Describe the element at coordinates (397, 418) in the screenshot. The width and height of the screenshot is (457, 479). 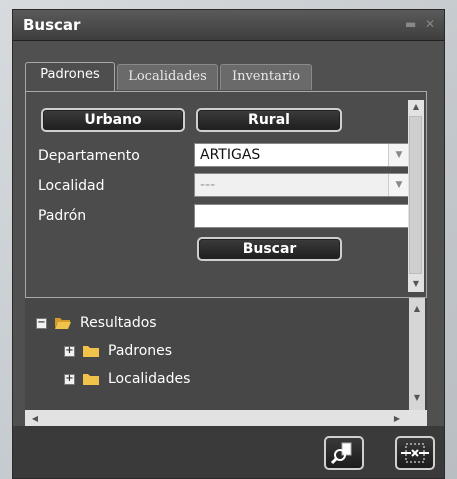
I see `scroll-right-icon: ▶` at that location.